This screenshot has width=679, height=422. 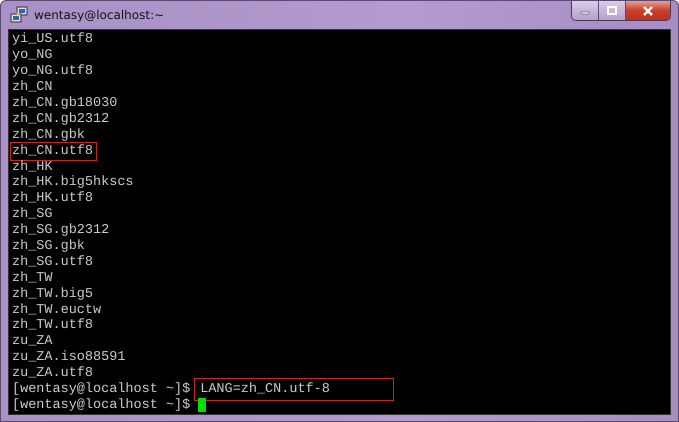 I want to click on terminal-output-line: zh_HK, so click(x=32, y=167).